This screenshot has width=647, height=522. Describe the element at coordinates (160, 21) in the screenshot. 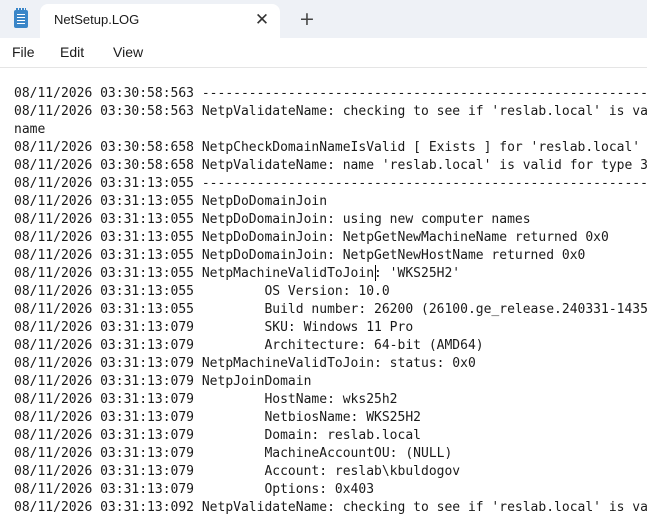

I see `tab-netsetup-log: NetSetup.LOG ✕` at that location.